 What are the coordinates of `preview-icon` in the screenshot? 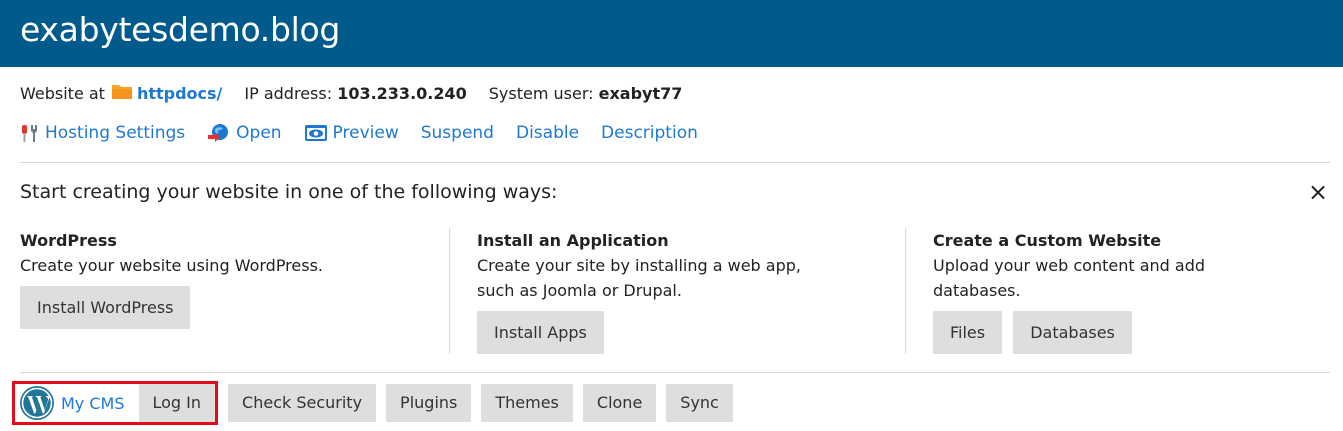 It's located at (315, 133).